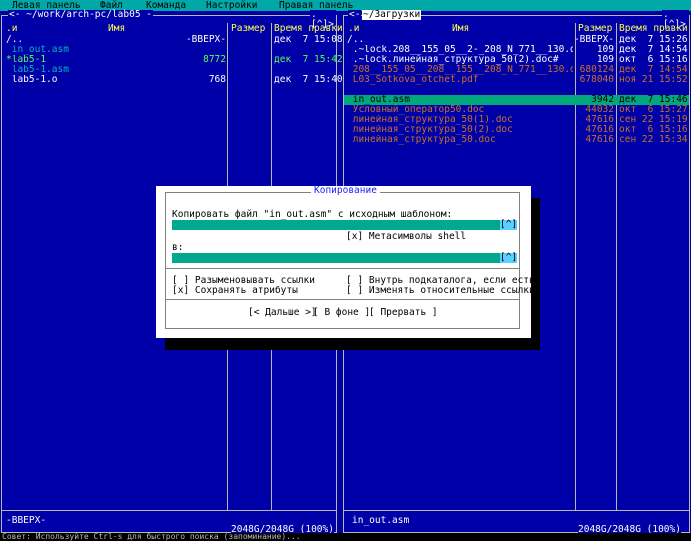 Image resolution: width=691 pixels, height=541 pixels. I want to click on right-sort-indicator: .и, so click(353, 29).